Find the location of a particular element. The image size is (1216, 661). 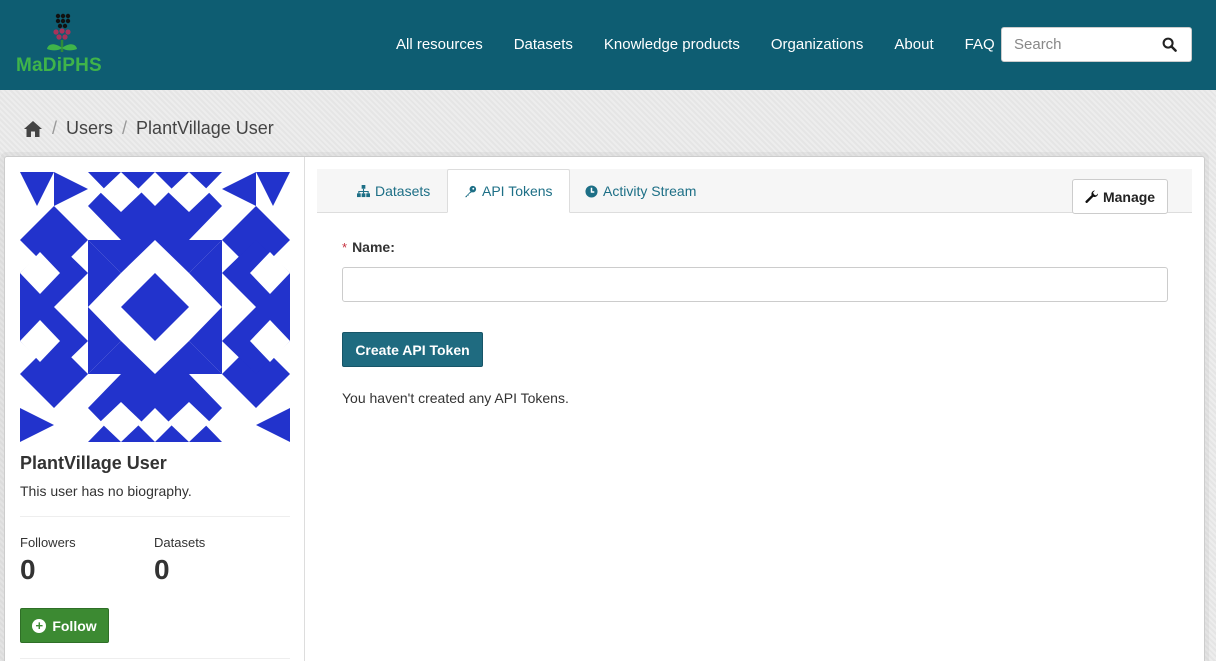

breadcrumb-current-user: PlantVillage User is located at coordinates (205, 128).